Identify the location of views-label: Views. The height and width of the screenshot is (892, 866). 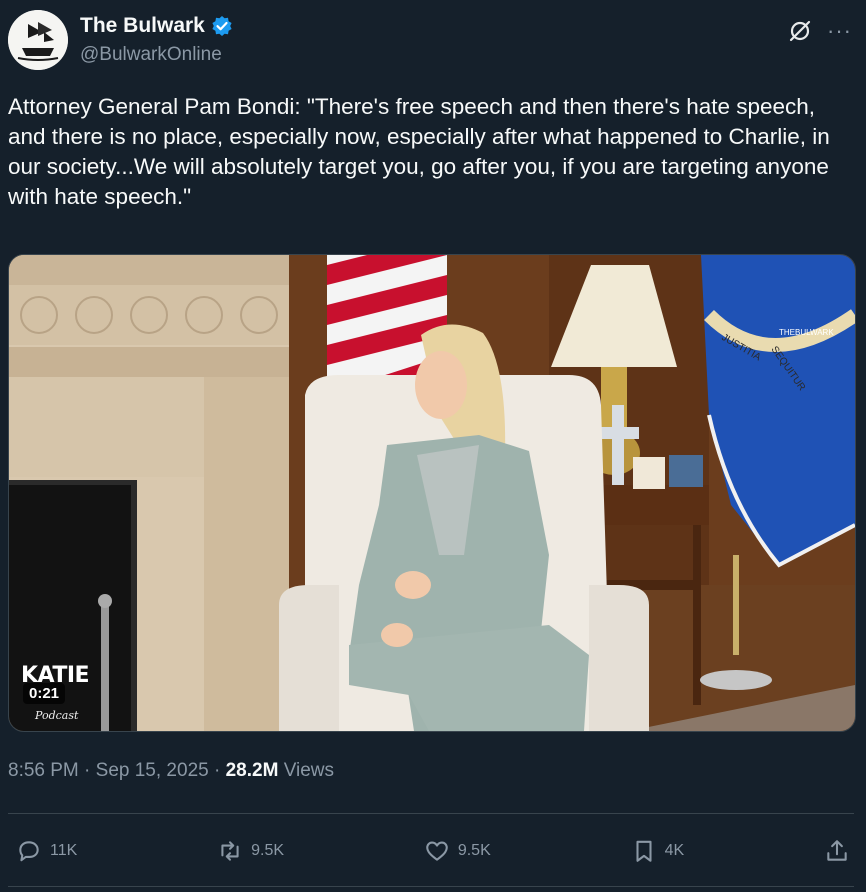
(309, 770).